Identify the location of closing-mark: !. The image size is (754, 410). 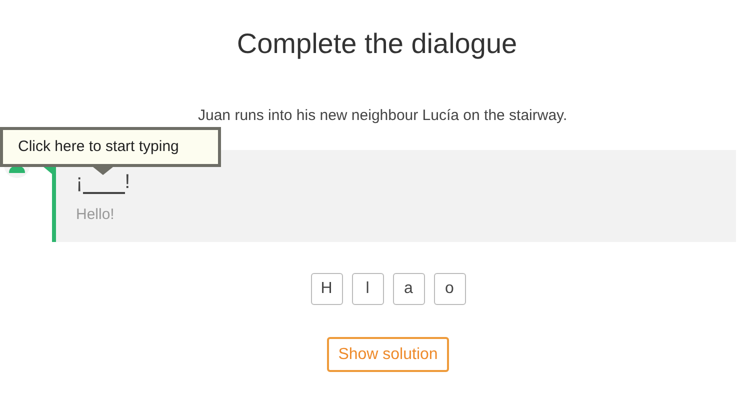
(127, 182).